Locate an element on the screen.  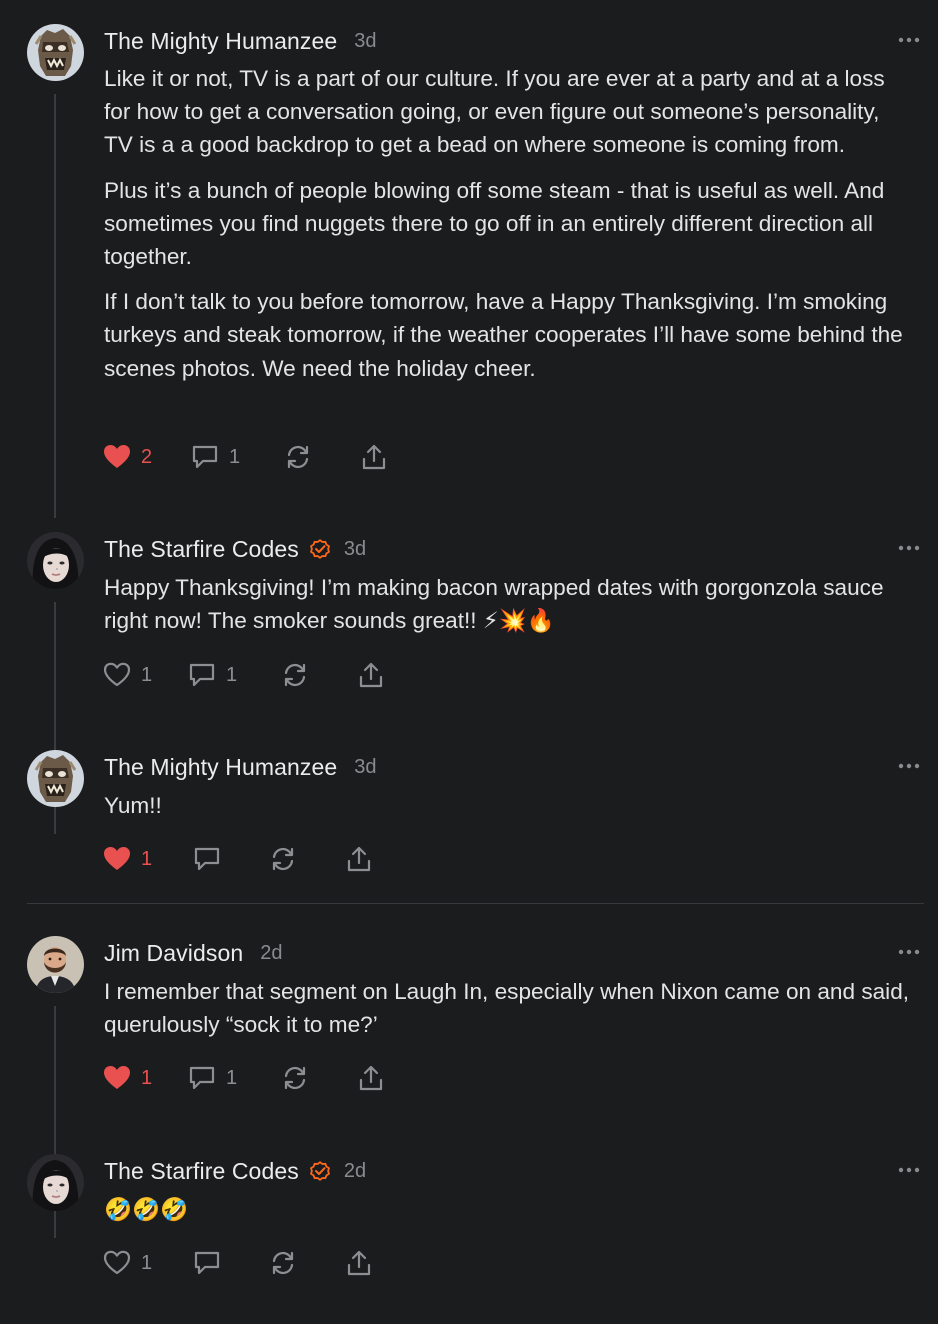
like-count: 2 is located at coordinates (147, 456).